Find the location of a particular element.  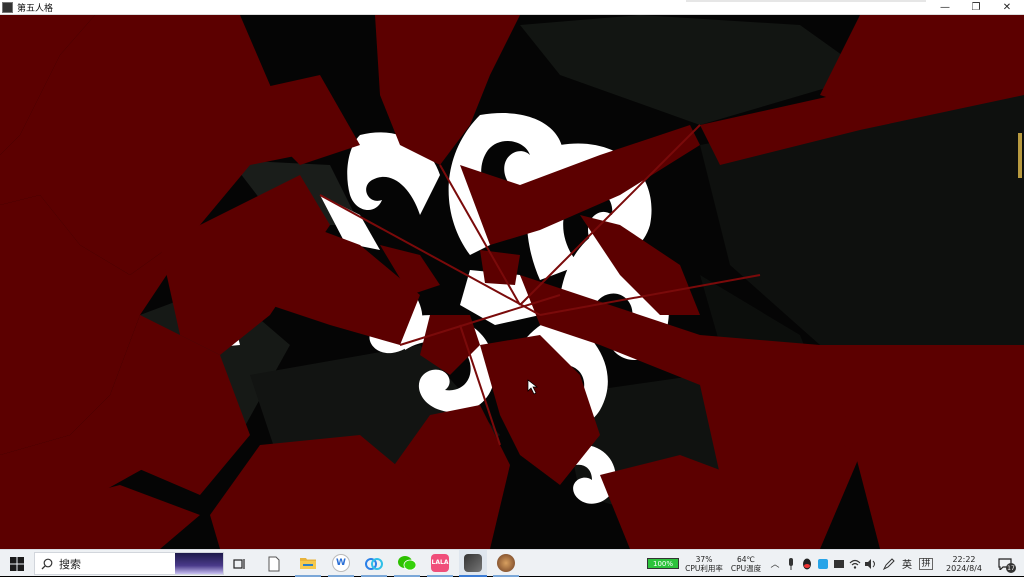

maximize-button: ❐ is located at coordinates (976, 7).